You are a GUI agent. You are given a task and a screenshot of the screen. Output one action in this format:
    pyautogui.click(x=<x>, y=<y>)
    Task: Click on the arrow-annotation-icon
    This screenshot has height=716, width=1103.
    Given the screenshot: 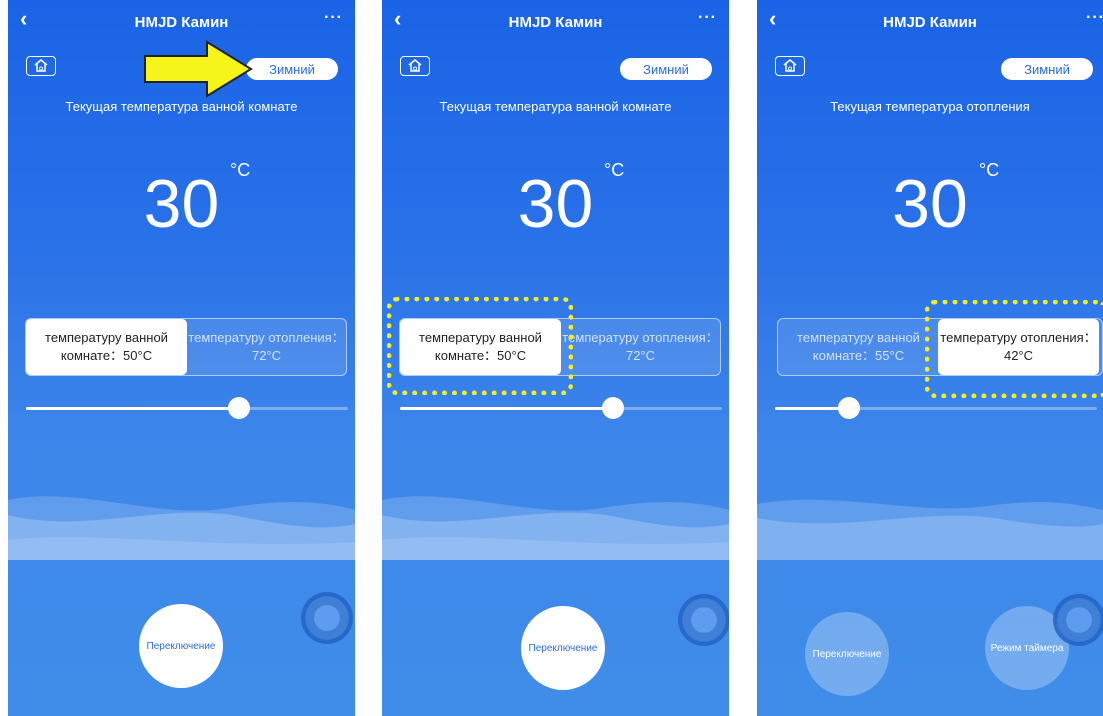 What is the action you would take?
    pyautogui.click(x=198, y=69)
    